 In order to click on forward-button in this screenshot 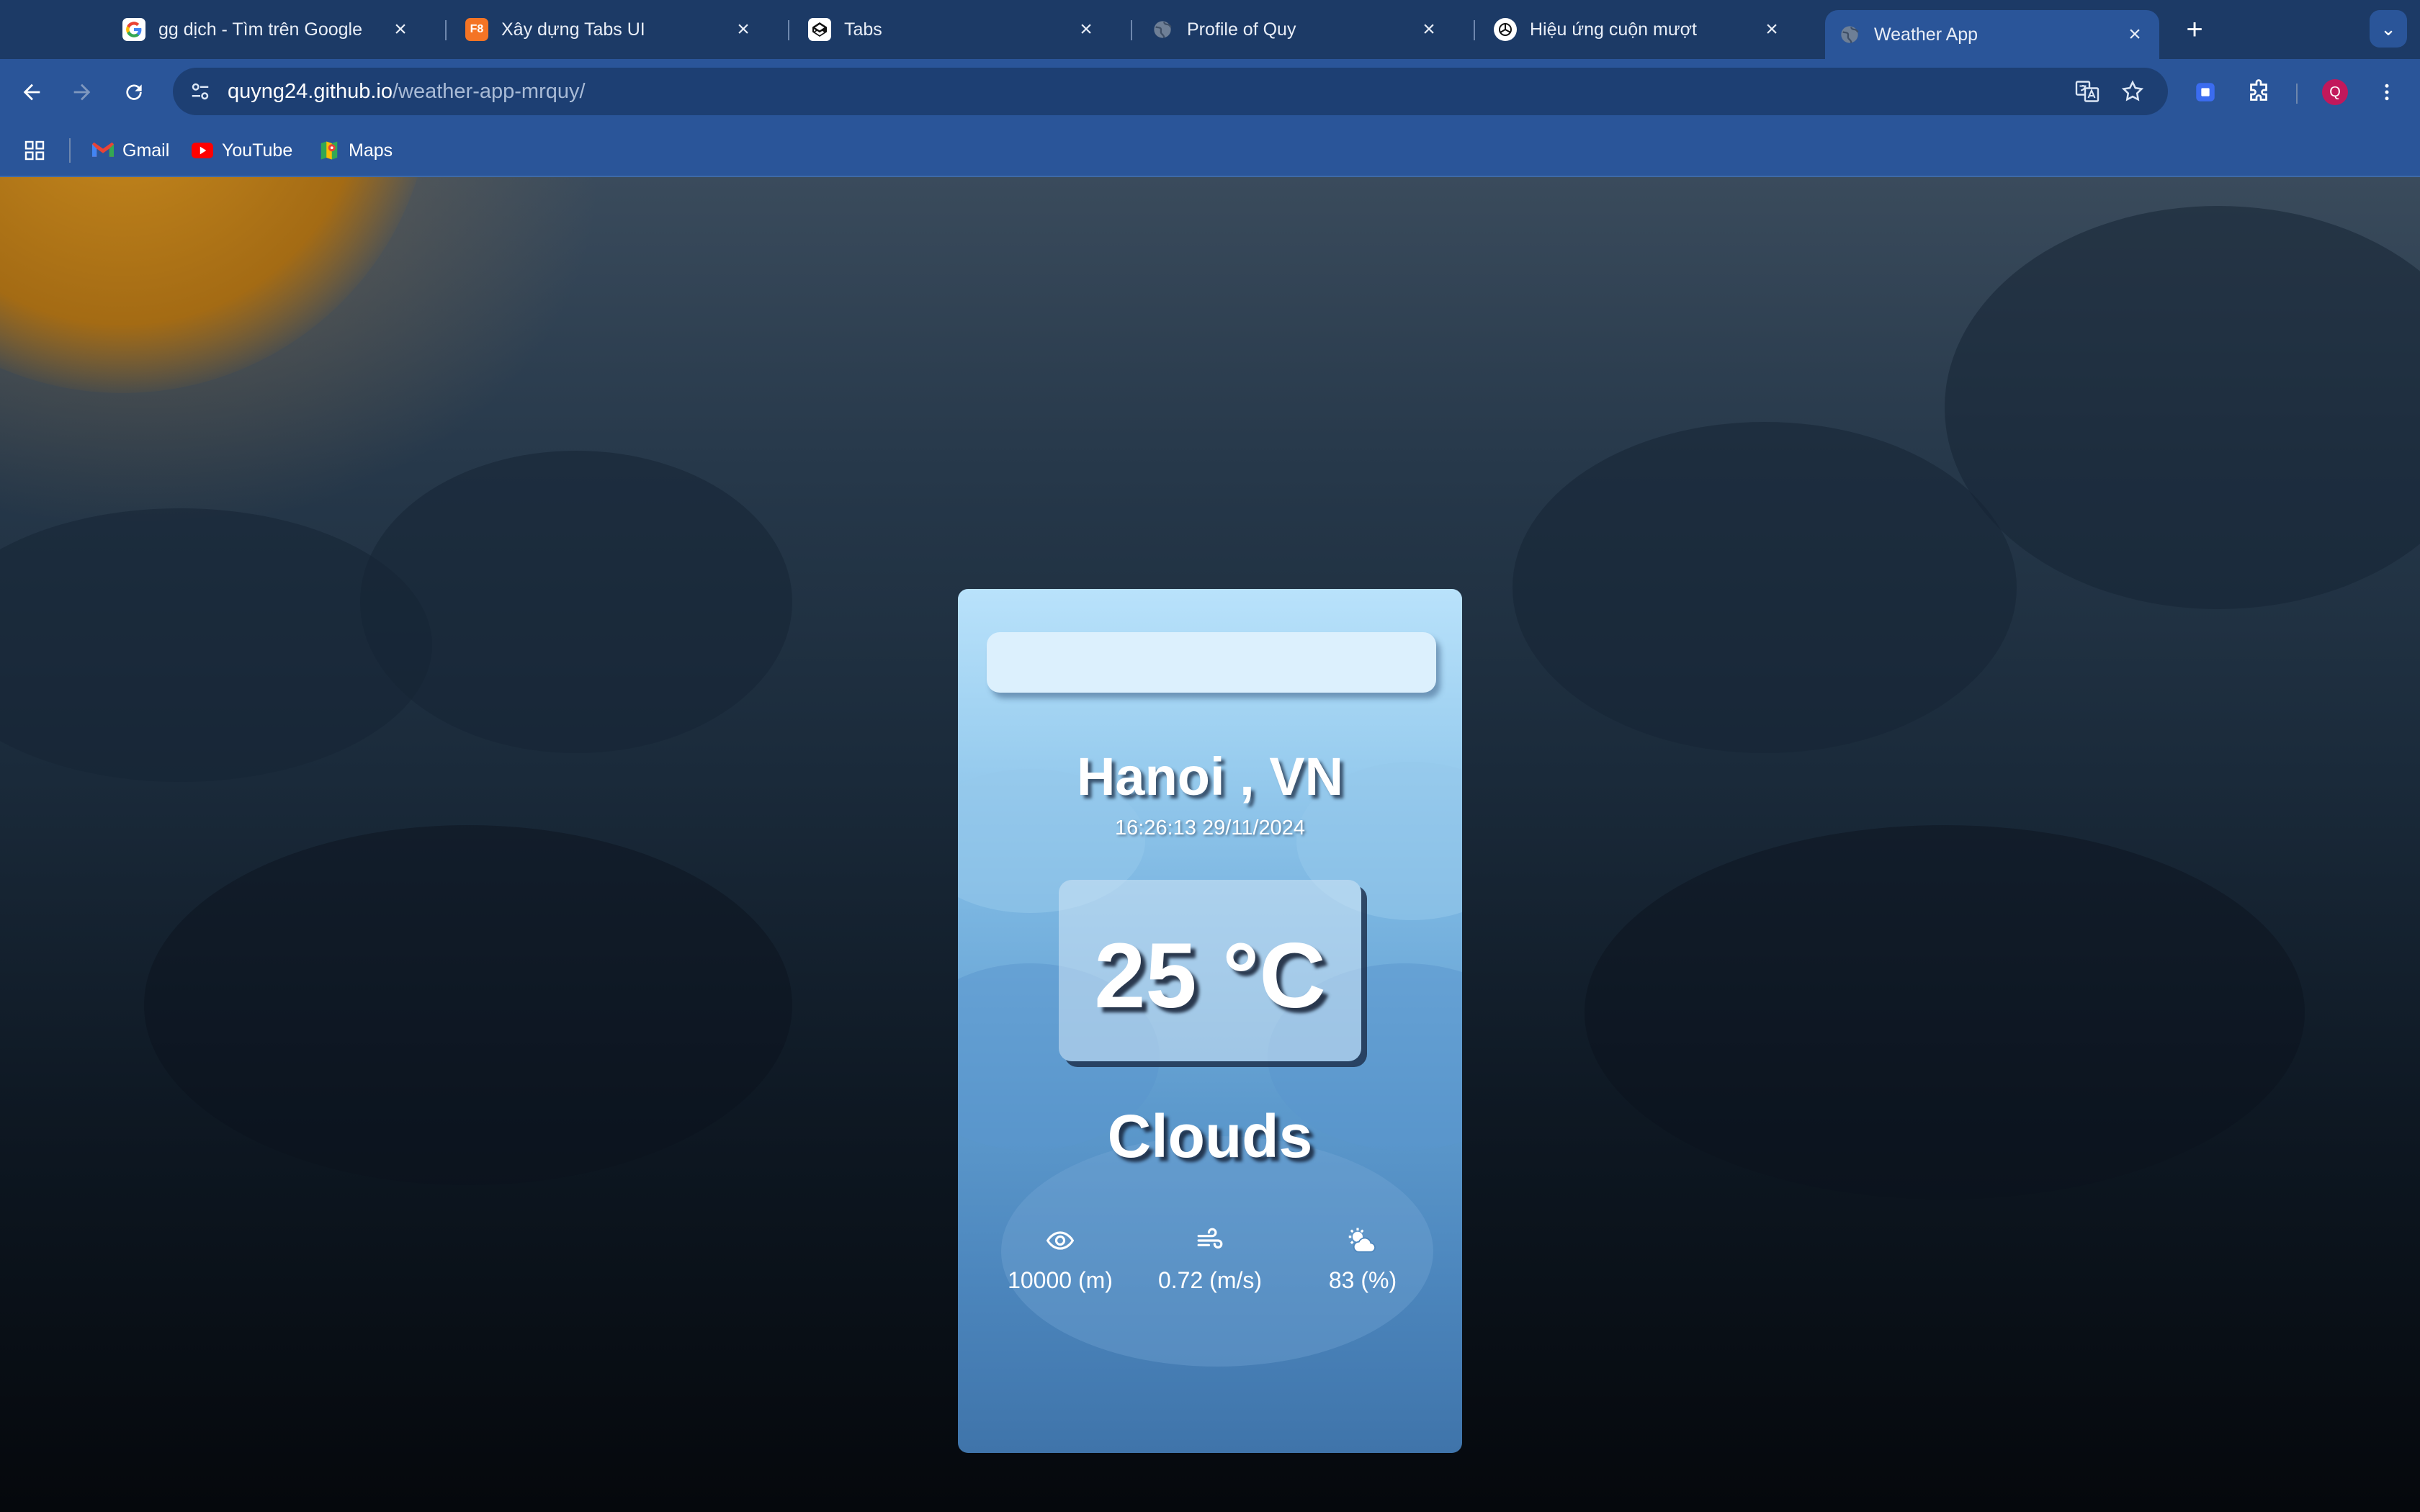, I will do `click(82, 92)`.